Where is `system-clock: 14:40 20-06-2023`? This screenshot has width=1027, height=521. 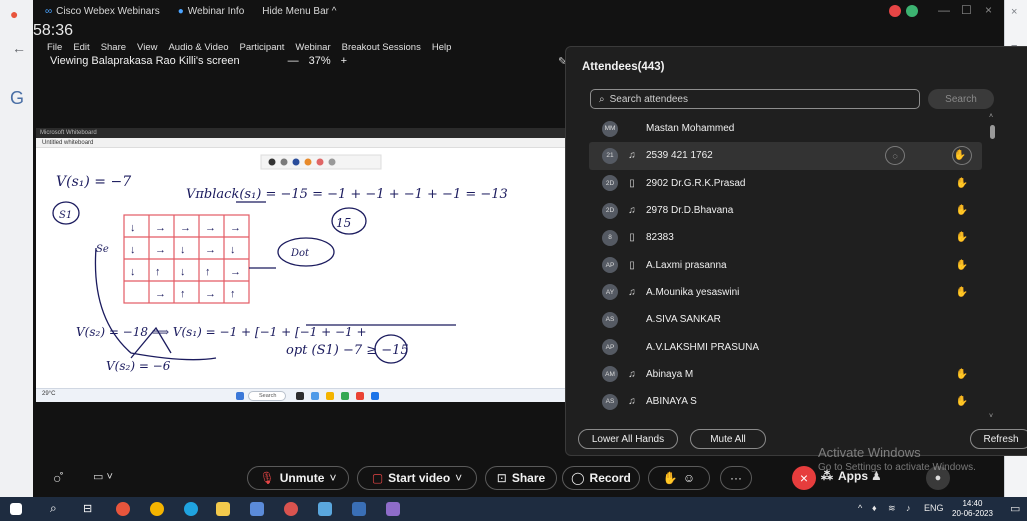 system-clock: 14:40 20-06-2023 is located at coordinates (972, 509).